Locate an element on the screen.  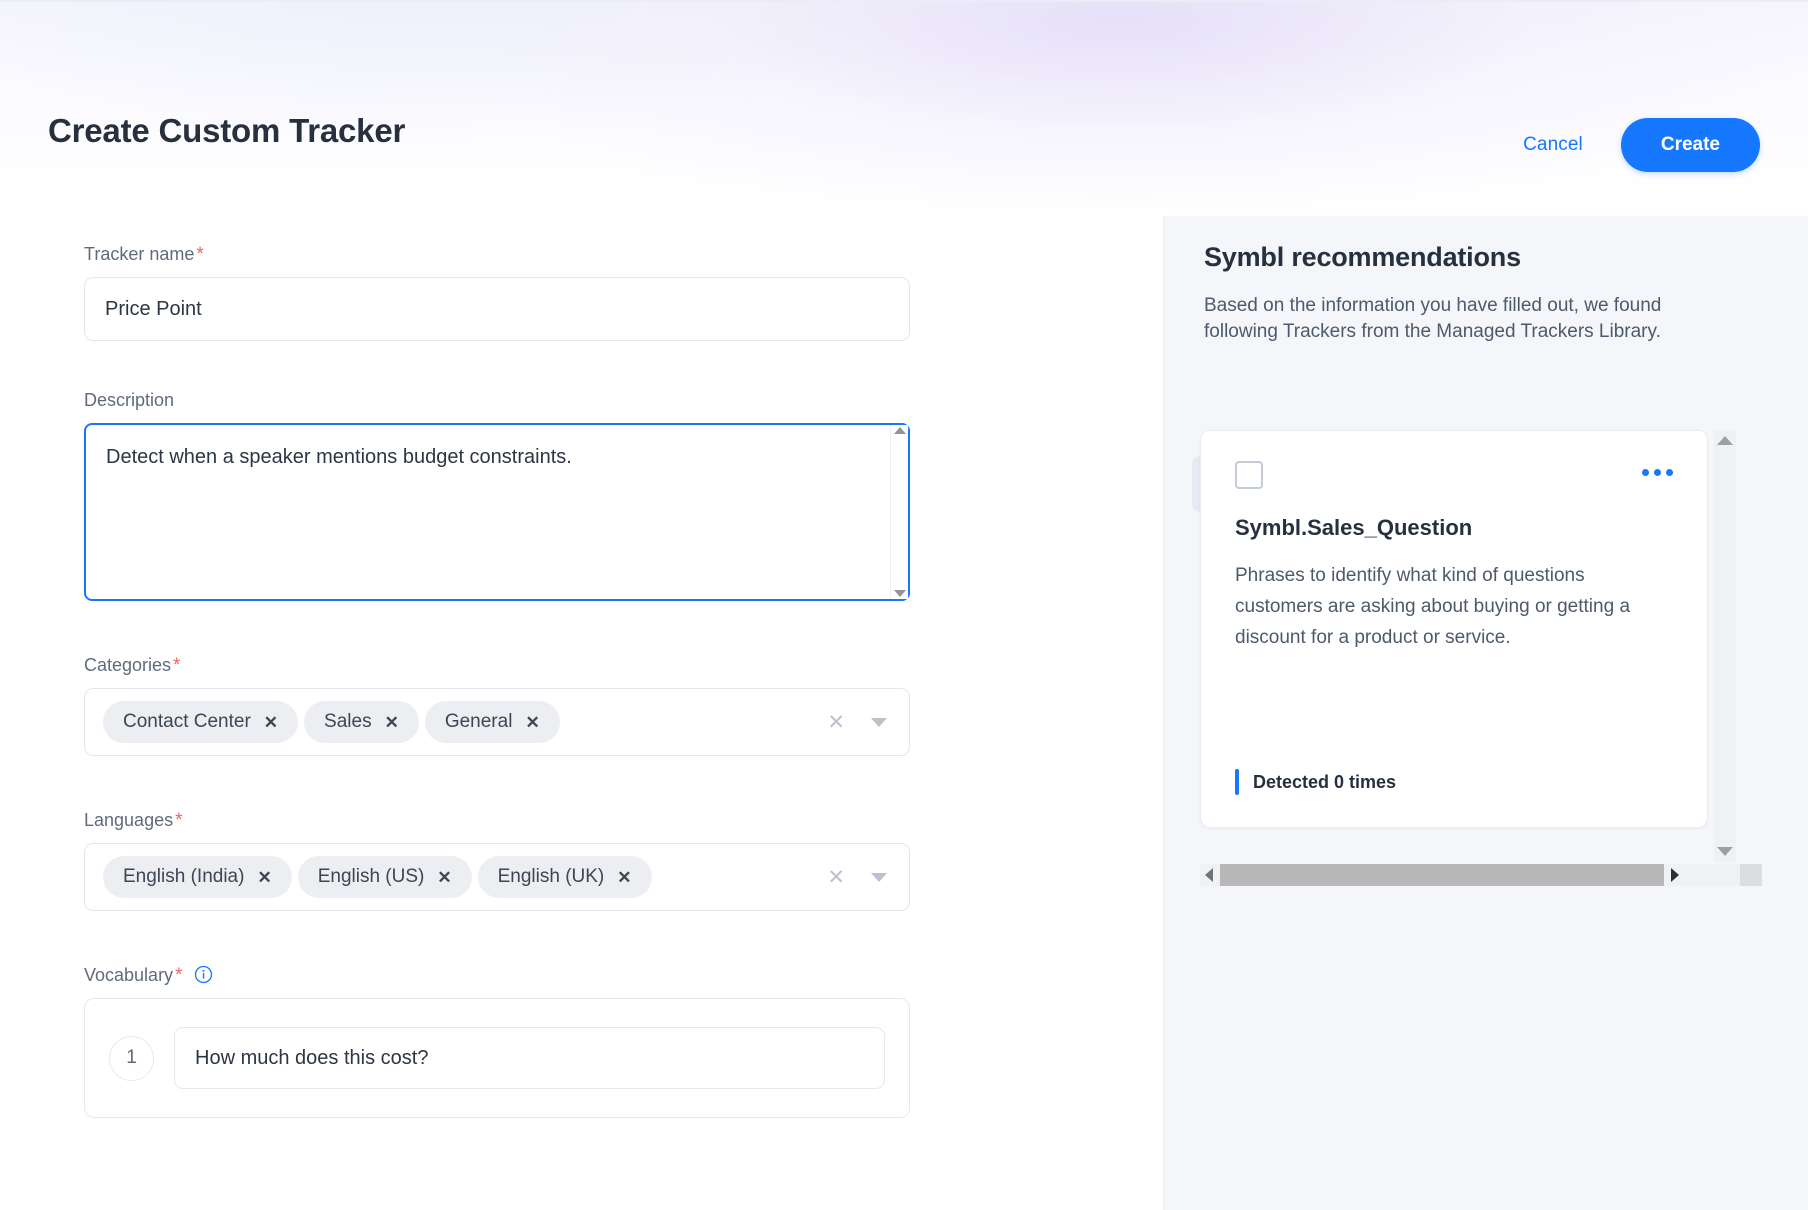
scrollbar-corner is located at coordinates (1751, 875).